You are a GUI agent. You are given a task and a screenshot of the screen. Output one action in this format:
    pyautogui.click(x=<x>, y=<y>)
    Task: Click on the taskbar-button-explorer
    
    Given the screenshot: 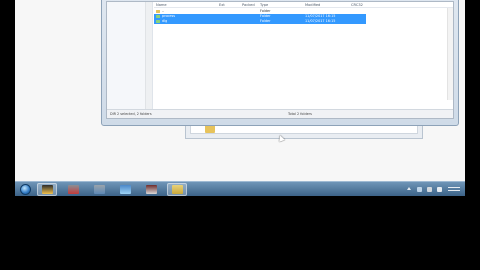 What is the action you would take?
    pyautogui.click(x=177, y=189)
    